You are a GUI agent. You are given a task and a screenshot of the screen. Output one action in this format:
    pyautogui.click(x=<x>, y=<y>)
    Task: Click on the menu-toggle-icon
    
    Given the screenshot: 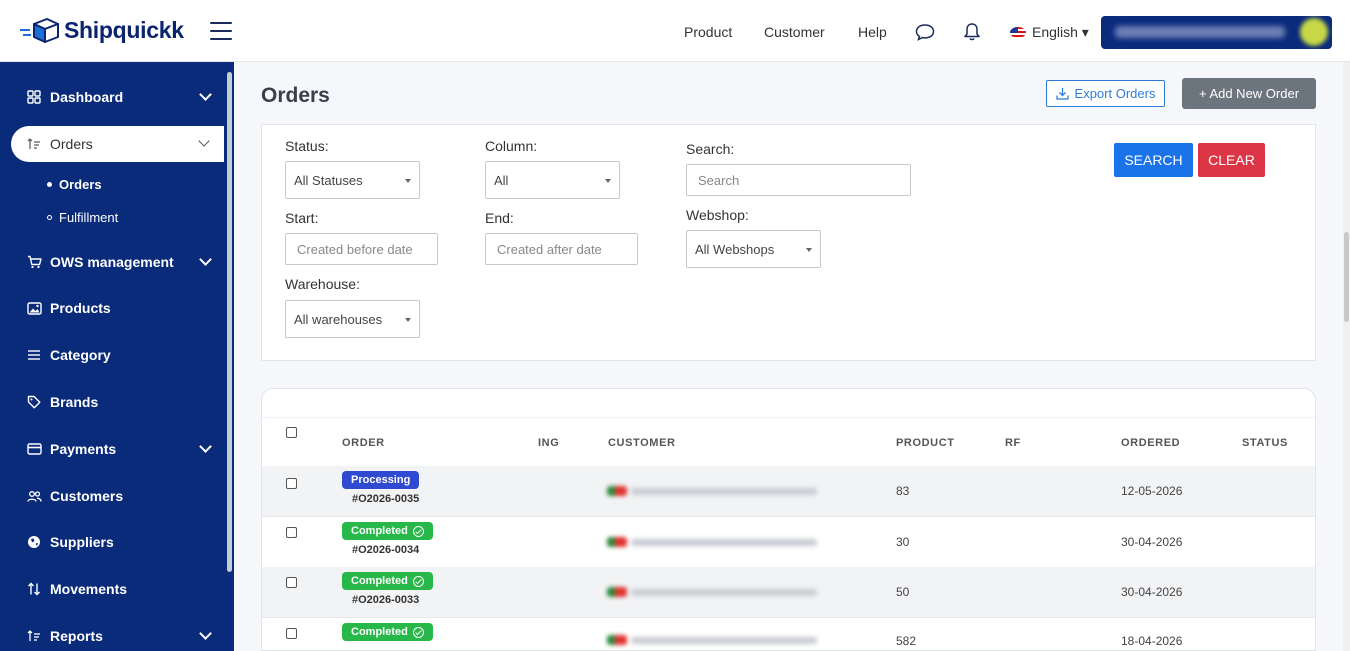 What is the action you would take?
    pyautogui.click(x=221, y=31)
    